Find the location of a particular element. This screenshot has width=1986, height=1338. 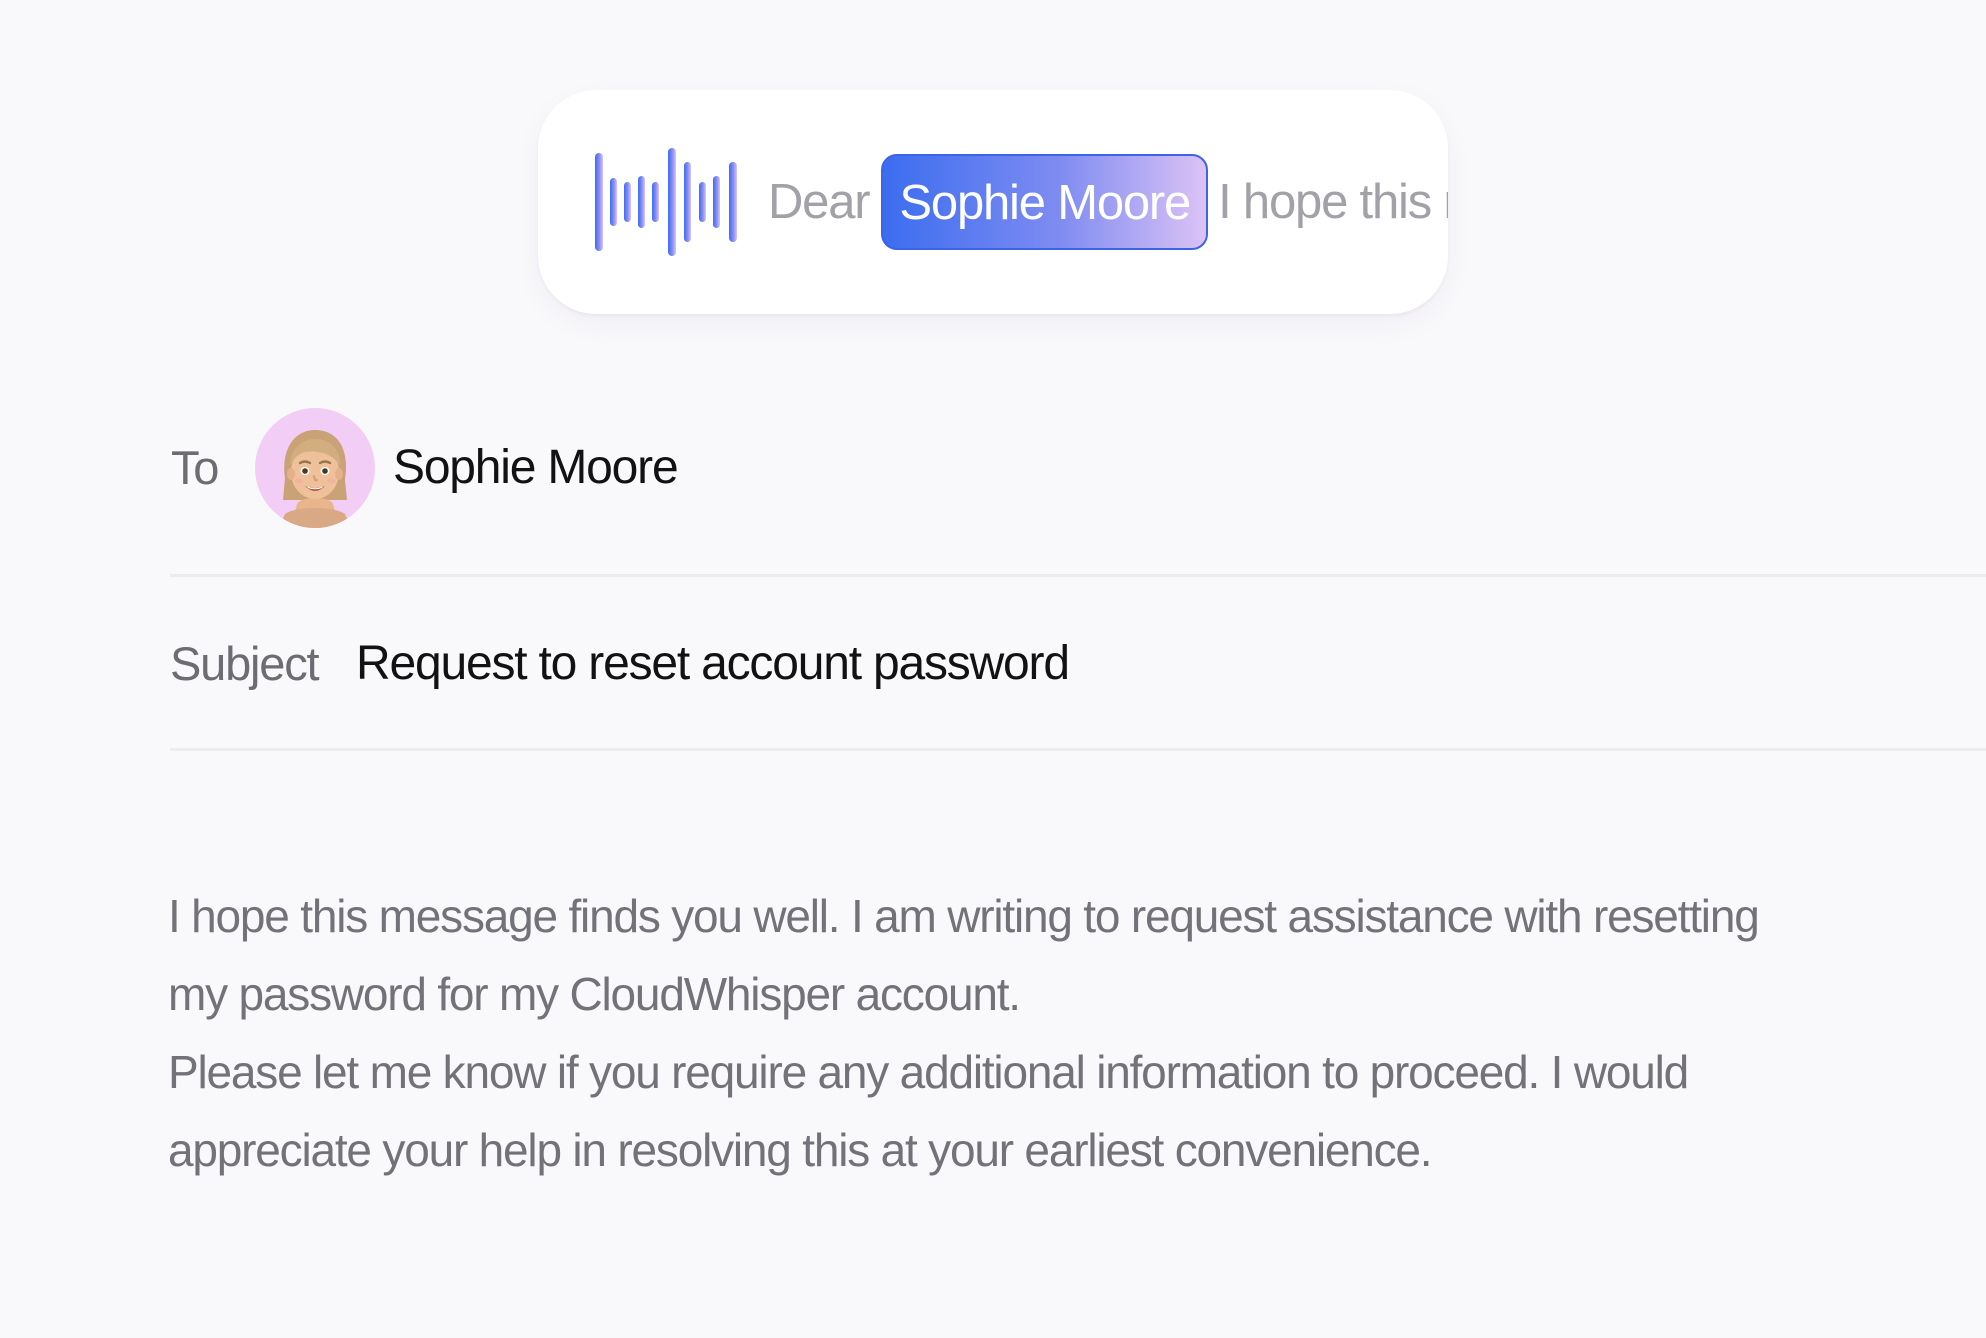

highlighted-name-chip: Sophie Moore is located at coordinates (1045, 202).